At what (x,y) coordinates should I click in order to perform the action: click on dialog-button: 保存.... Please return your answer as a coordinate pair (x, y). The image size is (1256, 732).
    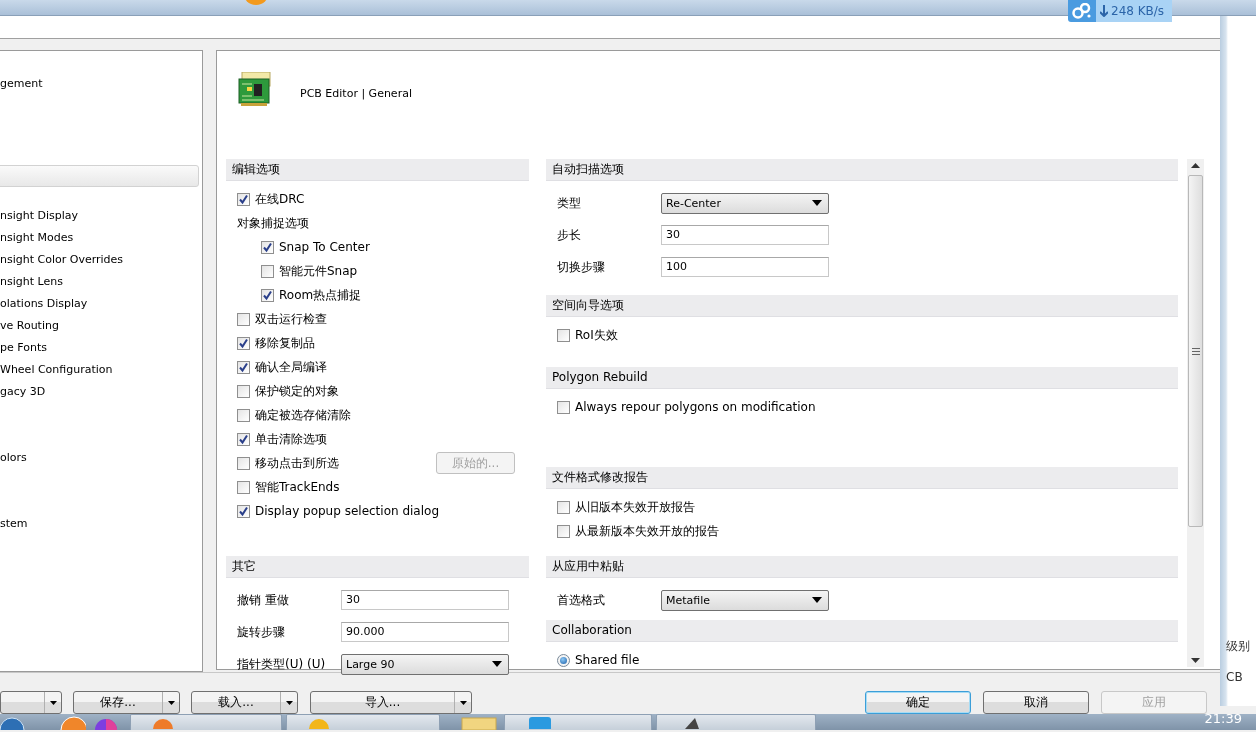
    Looking at the image, I should click on (126, 702).